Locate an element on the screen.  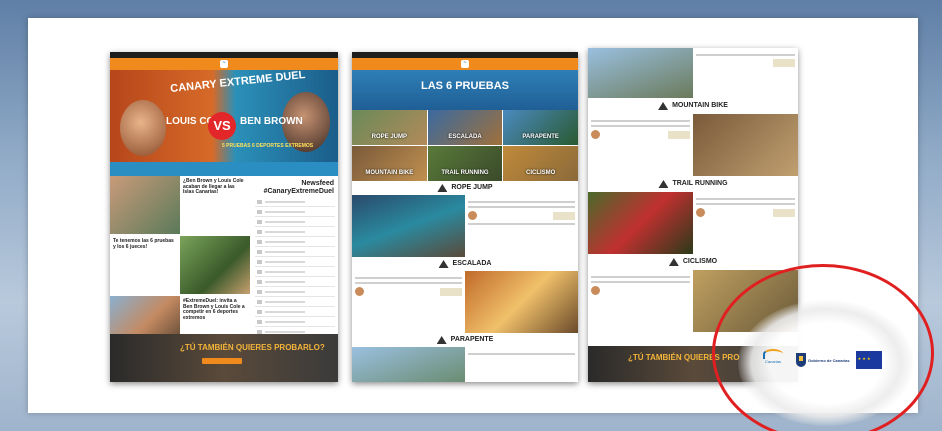
newsfeed-title: Newsfeed #CanaryExtremeDuel is located at coordinates (298, 187).